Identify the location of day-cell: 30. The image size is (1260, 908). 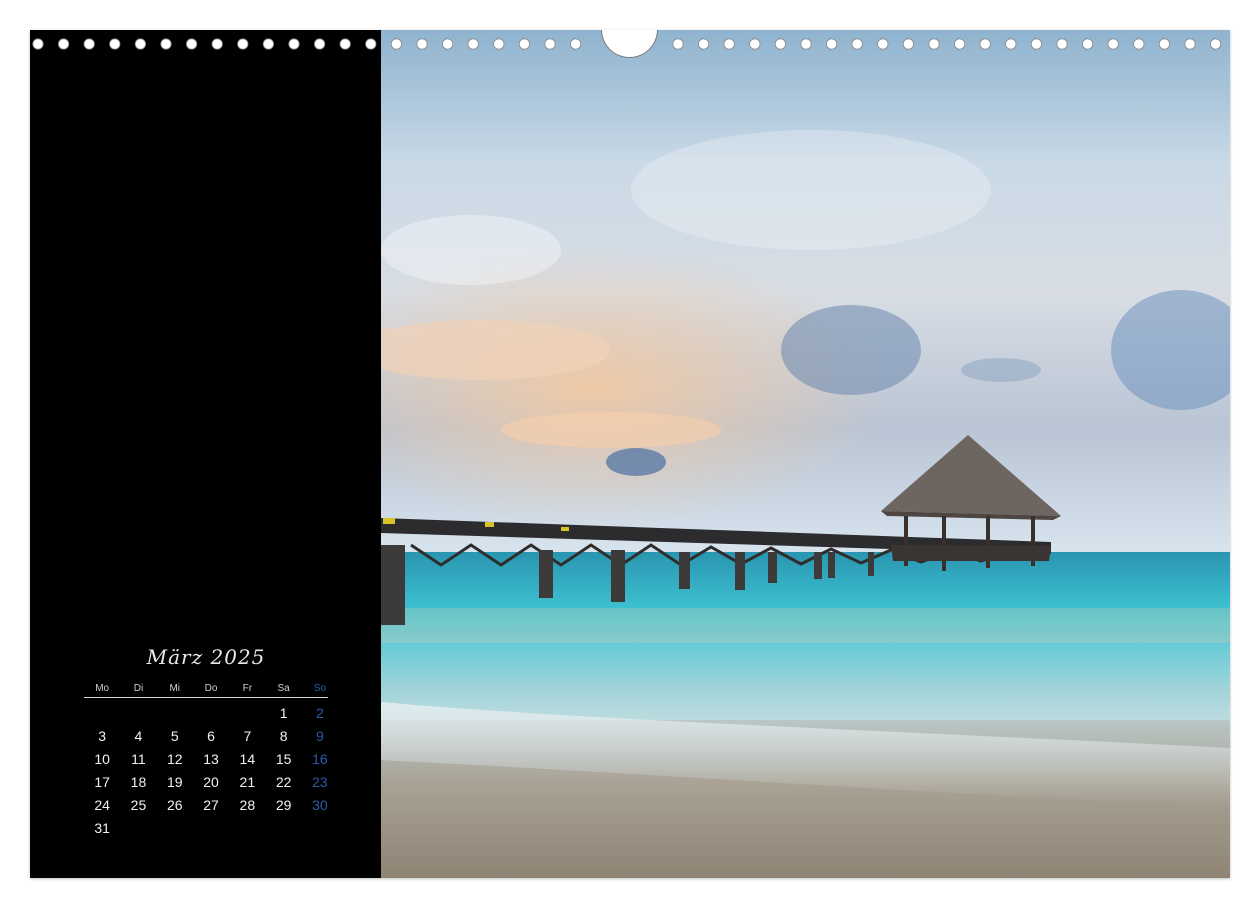
(320, 805).